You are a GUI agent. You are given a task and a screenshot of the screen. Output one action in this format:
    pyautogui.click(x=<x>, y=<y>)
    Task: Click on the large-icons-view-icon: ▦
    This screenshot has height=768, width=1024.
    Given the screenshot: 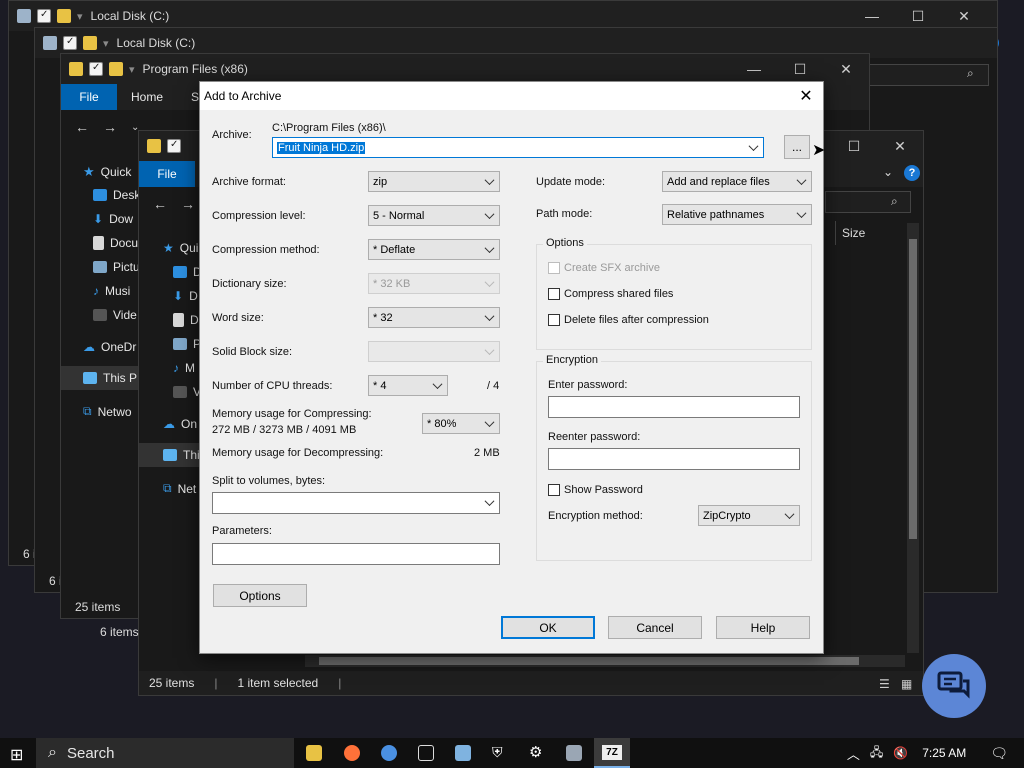 What is the action you would take?
    pyautogui.click(x=906, y=684)
    